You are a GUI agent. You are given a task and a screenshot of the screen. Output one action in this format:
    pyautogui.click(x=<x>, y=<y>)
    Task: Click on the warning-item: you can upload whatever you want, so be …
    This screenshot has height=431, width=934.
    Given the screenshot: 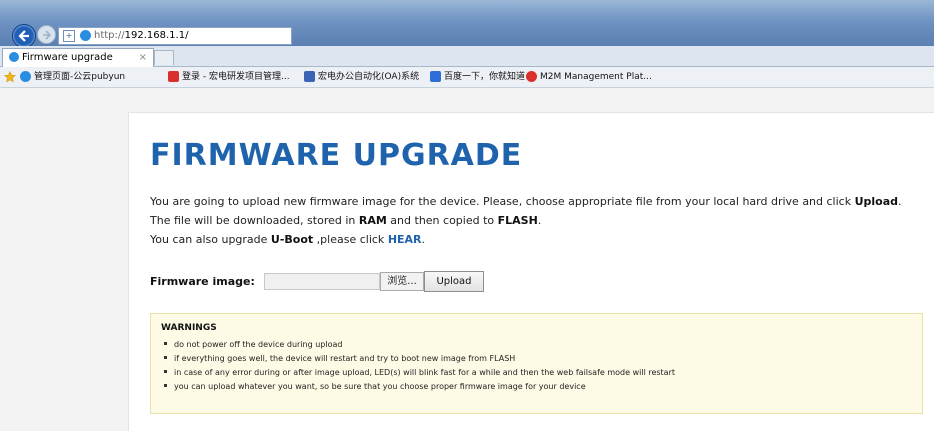 What is the action you would take?
    pyautogui.click(x=418, y=387)
    